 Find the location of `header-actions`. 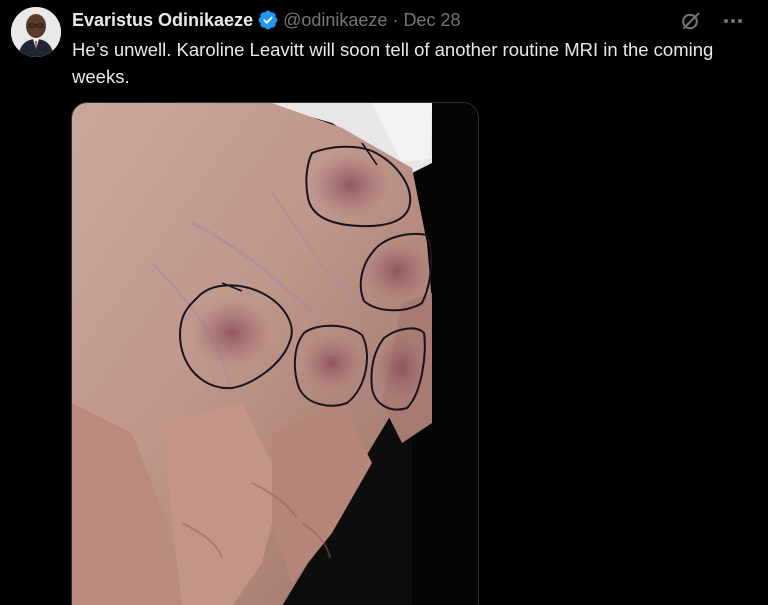

header-actions is located at coordinates (712, 21).